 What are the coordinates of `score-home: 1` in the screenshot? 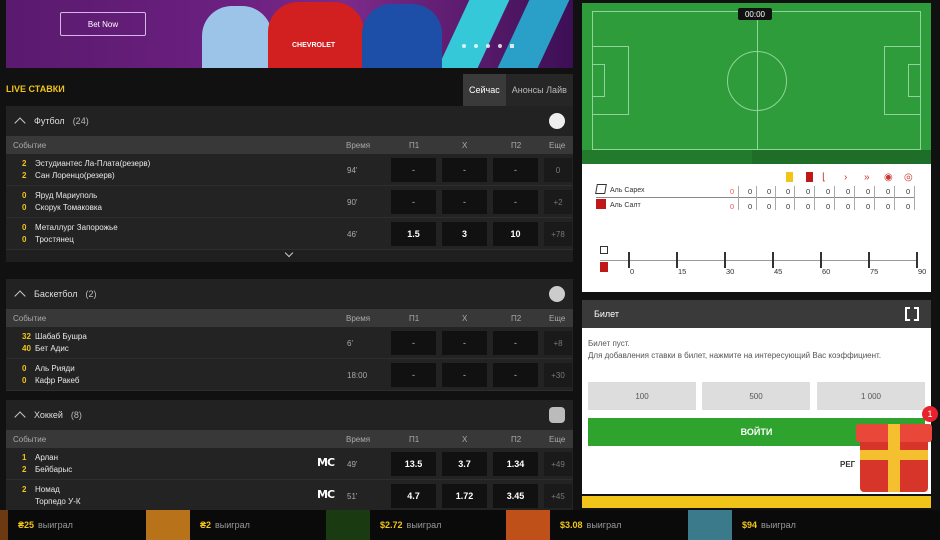 It's located at (24, 457).